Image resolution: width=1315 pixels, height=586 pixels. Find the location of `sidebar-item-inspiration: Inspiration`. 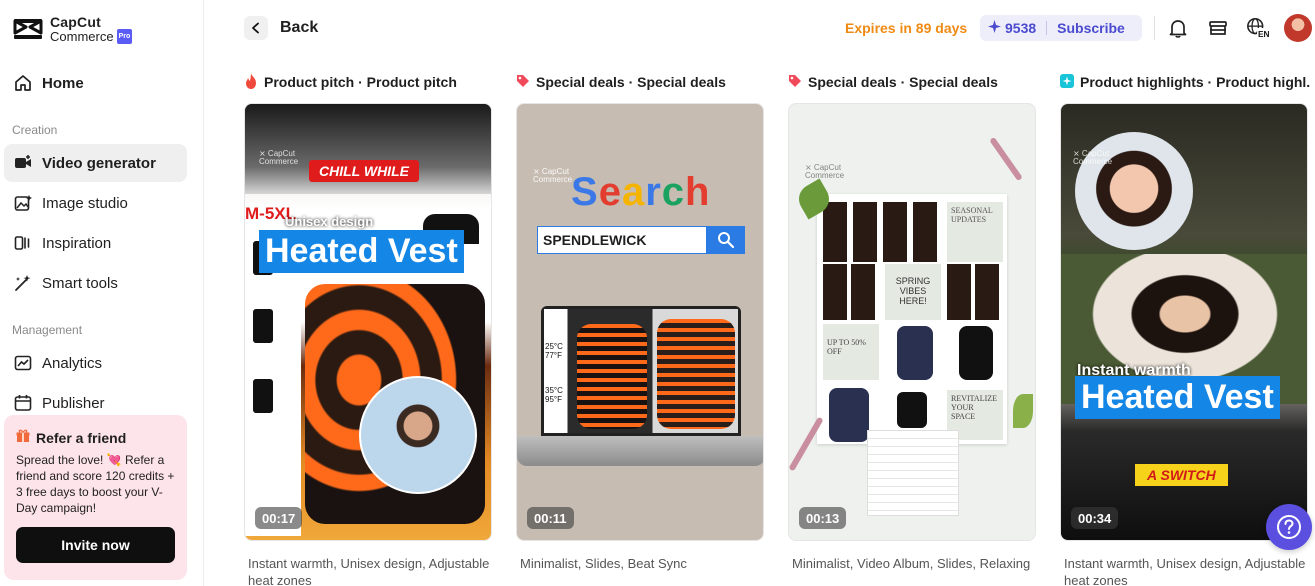

sidebar-item-inspiration: Inspiration is located at coordinates (95, 243).